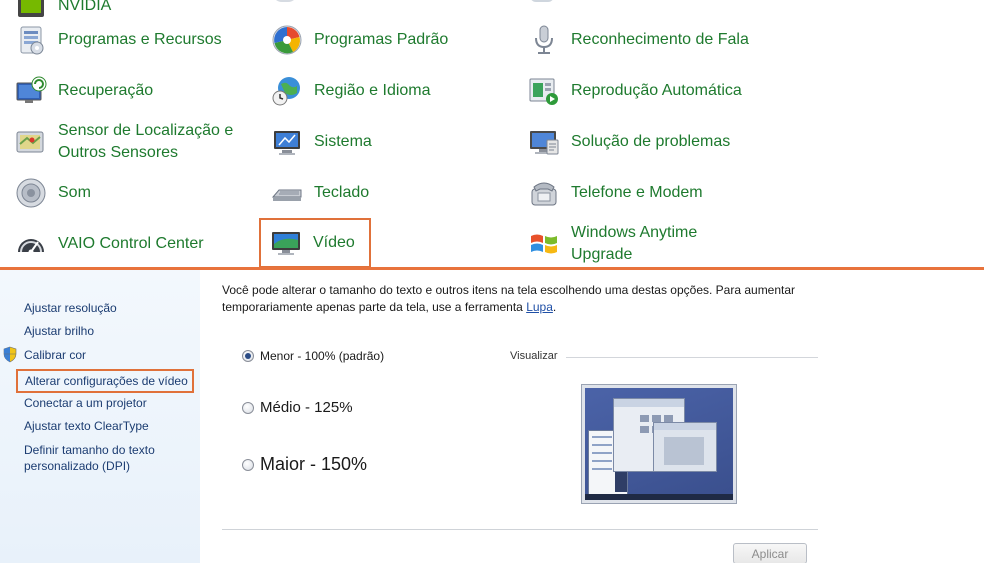  I want to click on cp-item-sistema: Sistema, so click(321, 142).